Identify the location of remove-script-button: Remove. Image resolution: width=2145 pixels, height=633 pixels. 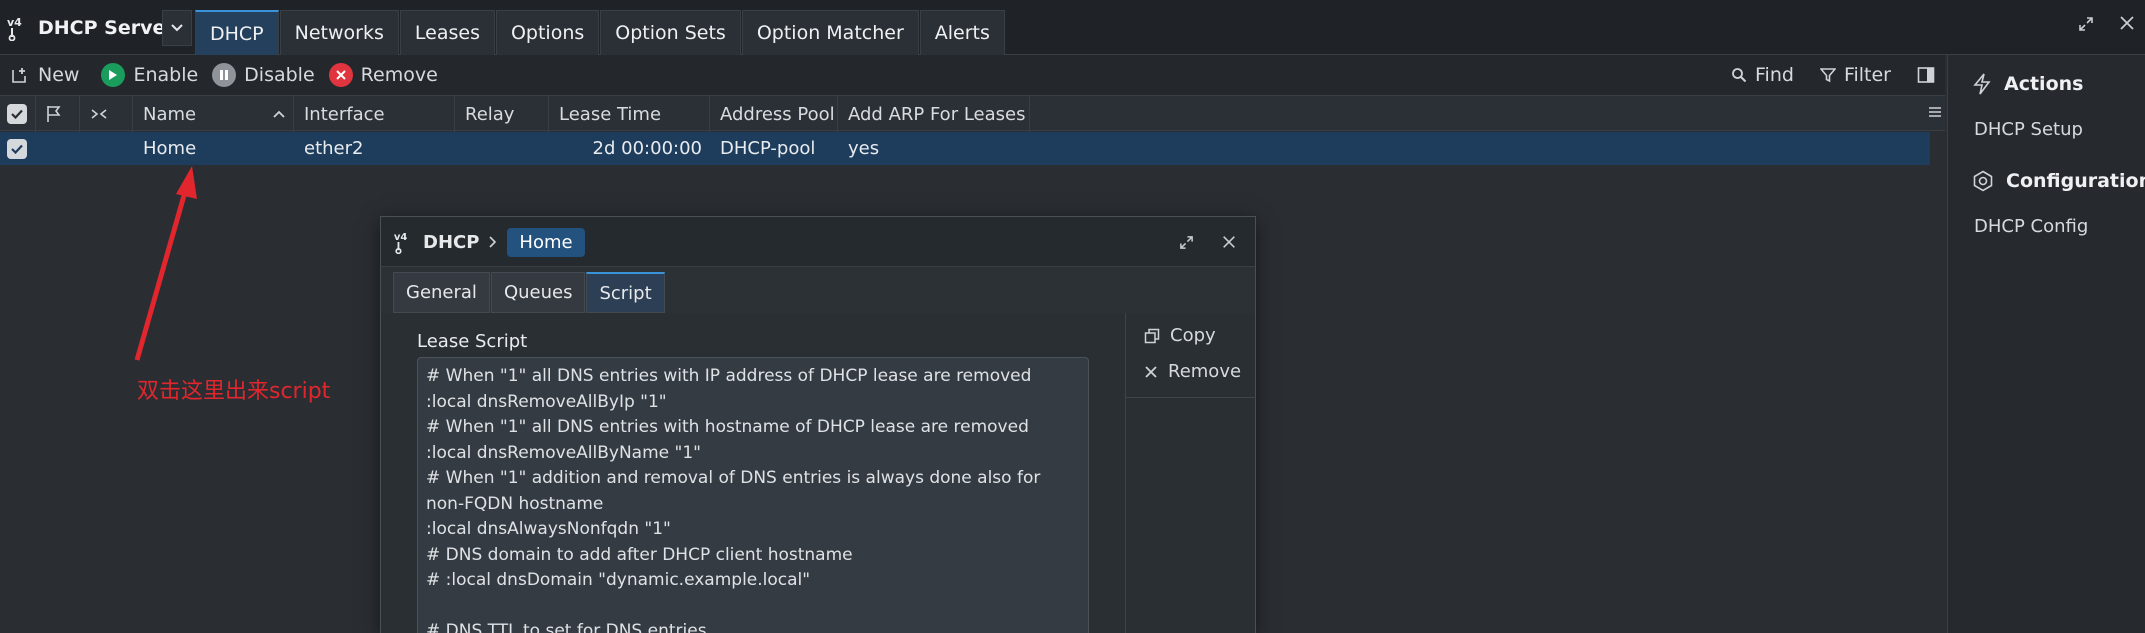
(1192, 371).